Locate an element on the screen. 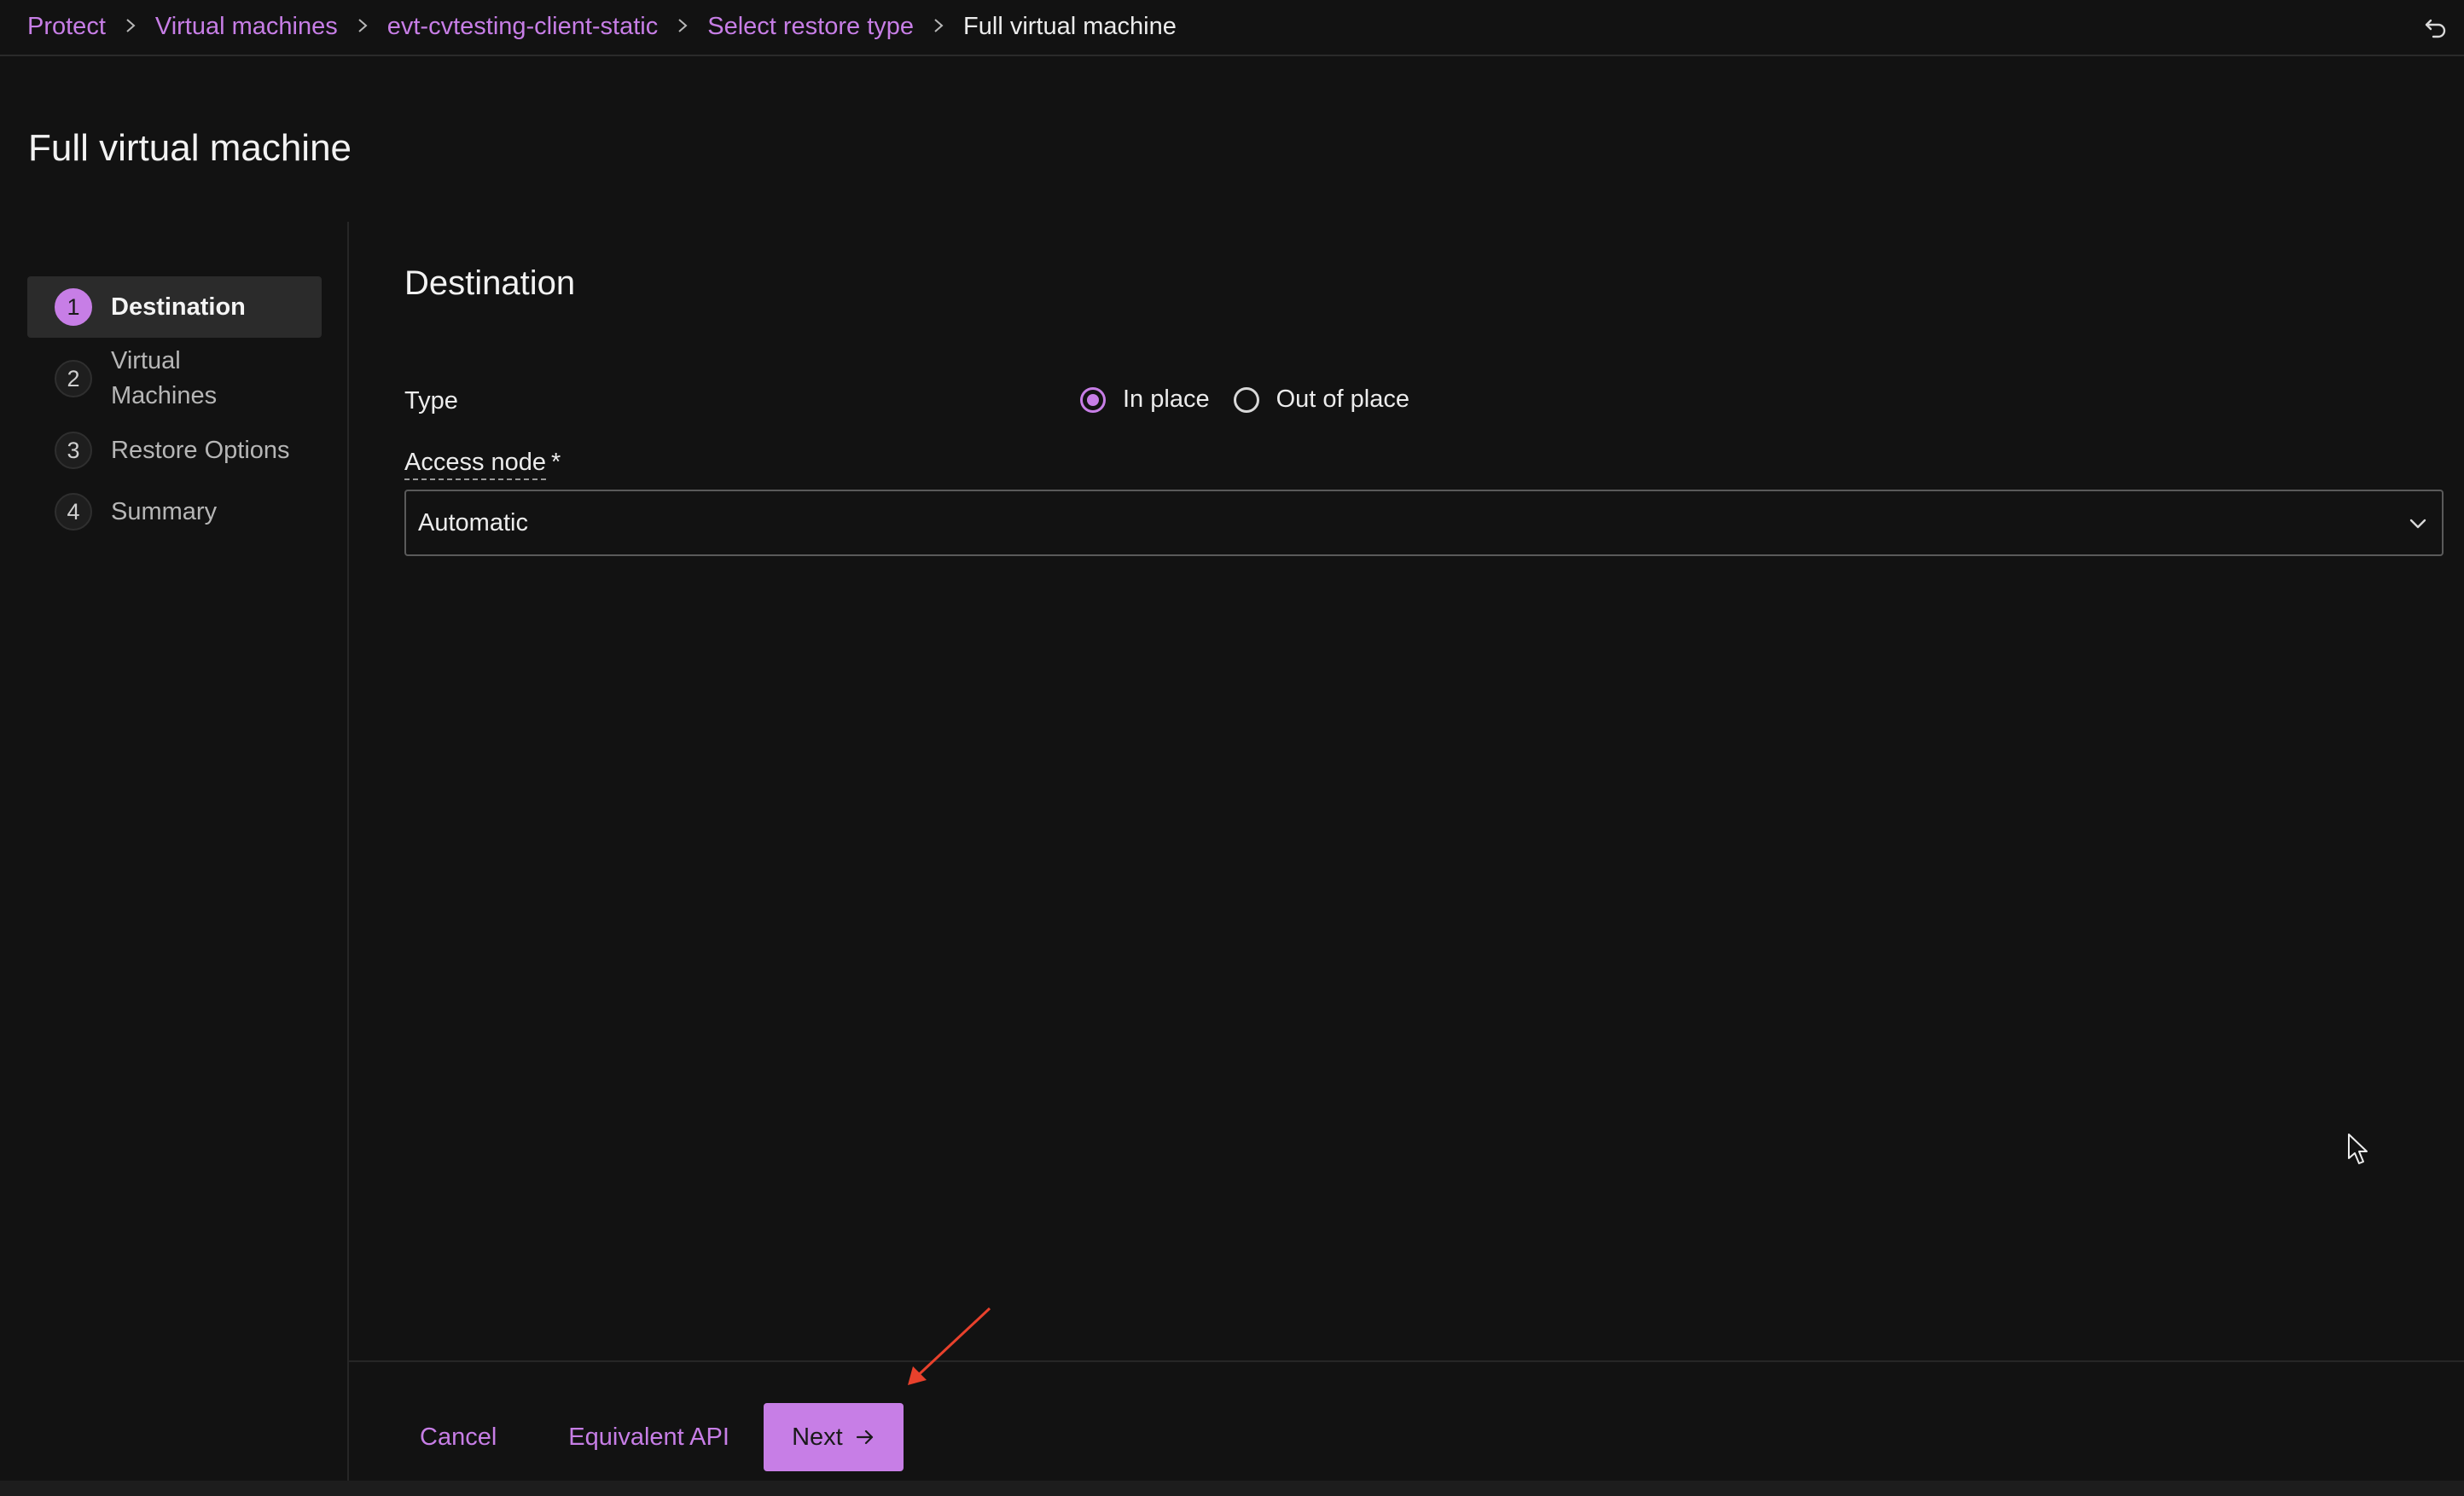 This screenshot has width=2464, height=1496. step-destination: 1 Destination is located at coordinates (174, 307).